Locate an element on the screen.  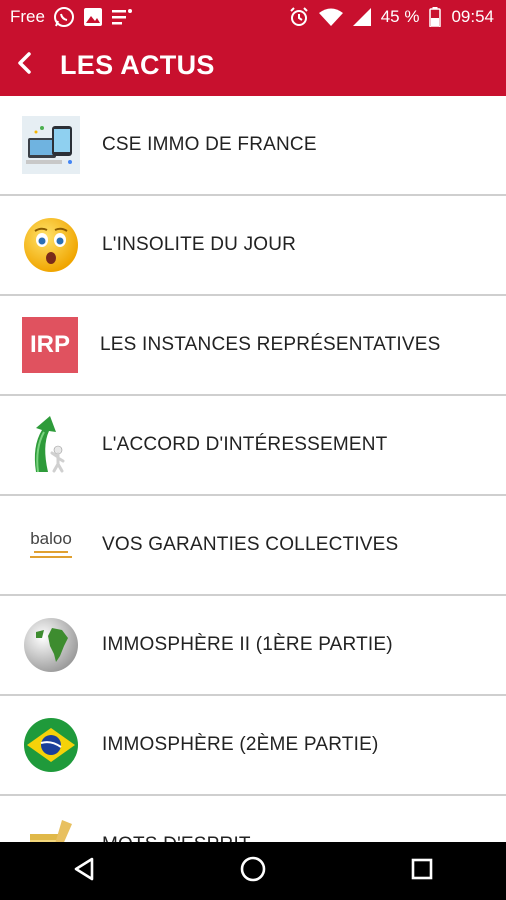
signal-icon is located at coordinates (361, 17).